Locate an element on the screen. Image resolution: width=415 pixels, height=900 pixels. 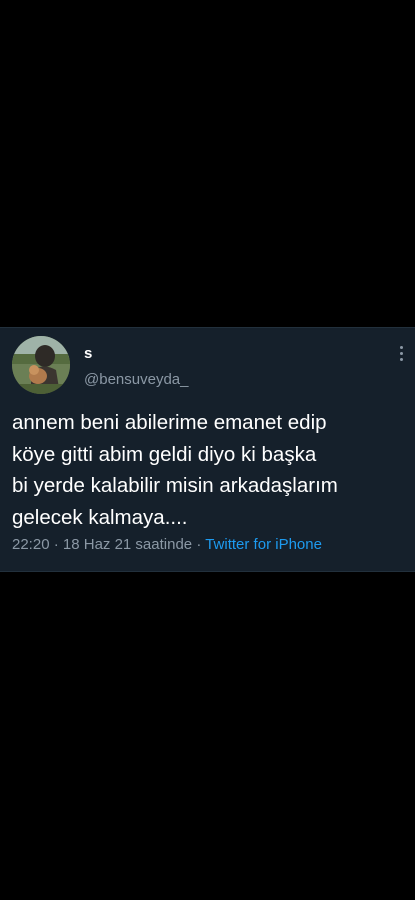
tweet-time: 22:20 is located at coordinates (31, 544).